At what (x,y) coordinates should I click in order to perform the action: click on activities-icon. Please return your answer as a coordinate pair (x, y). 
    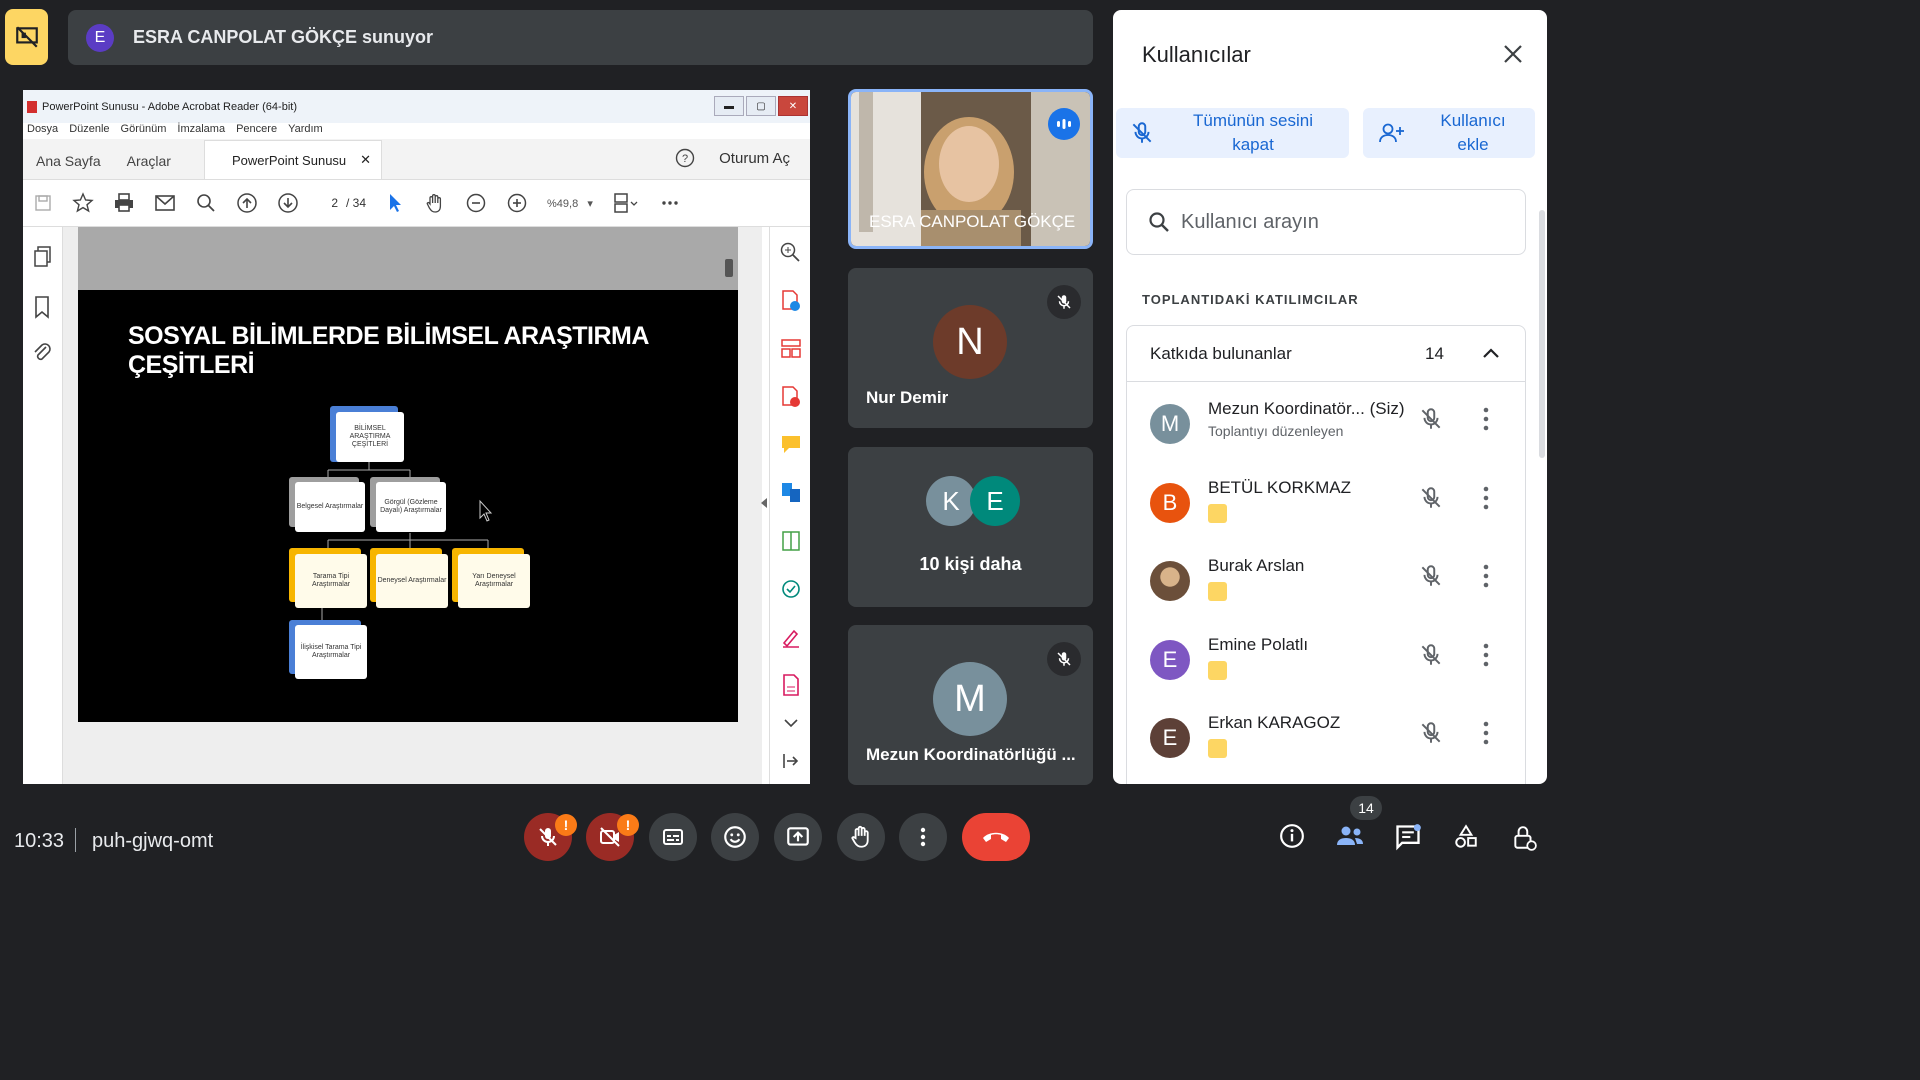
    Looking at the image, I should click on (1466, 837).